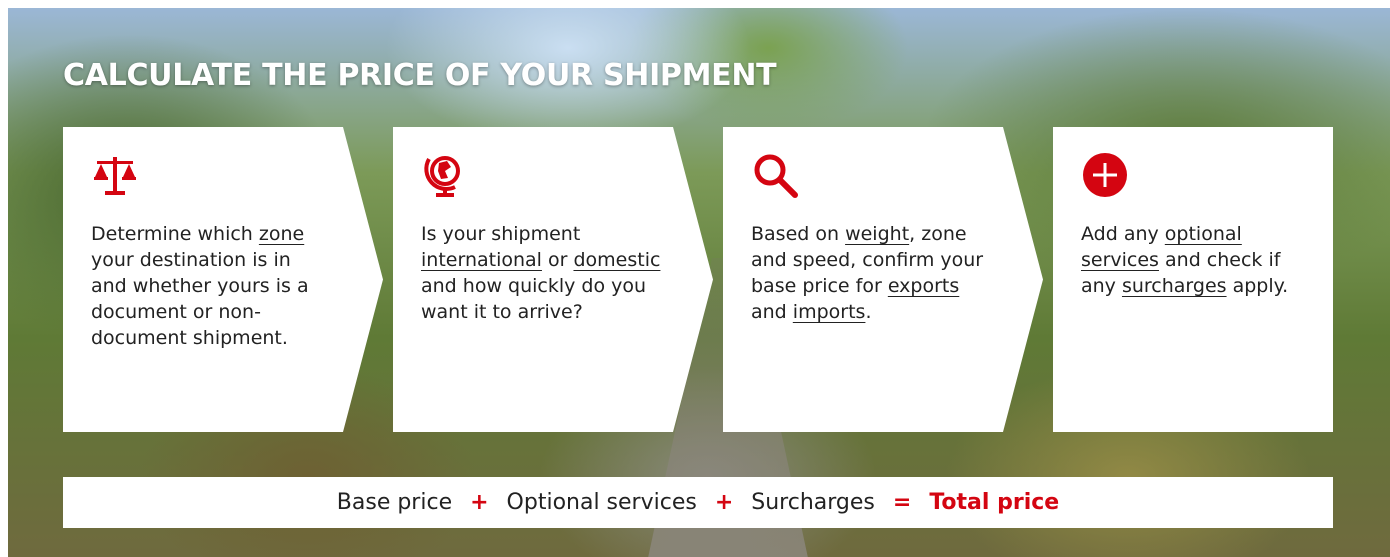 The image size is (1390, 557). I want to click on exports-link: exports, so click(923, 286).